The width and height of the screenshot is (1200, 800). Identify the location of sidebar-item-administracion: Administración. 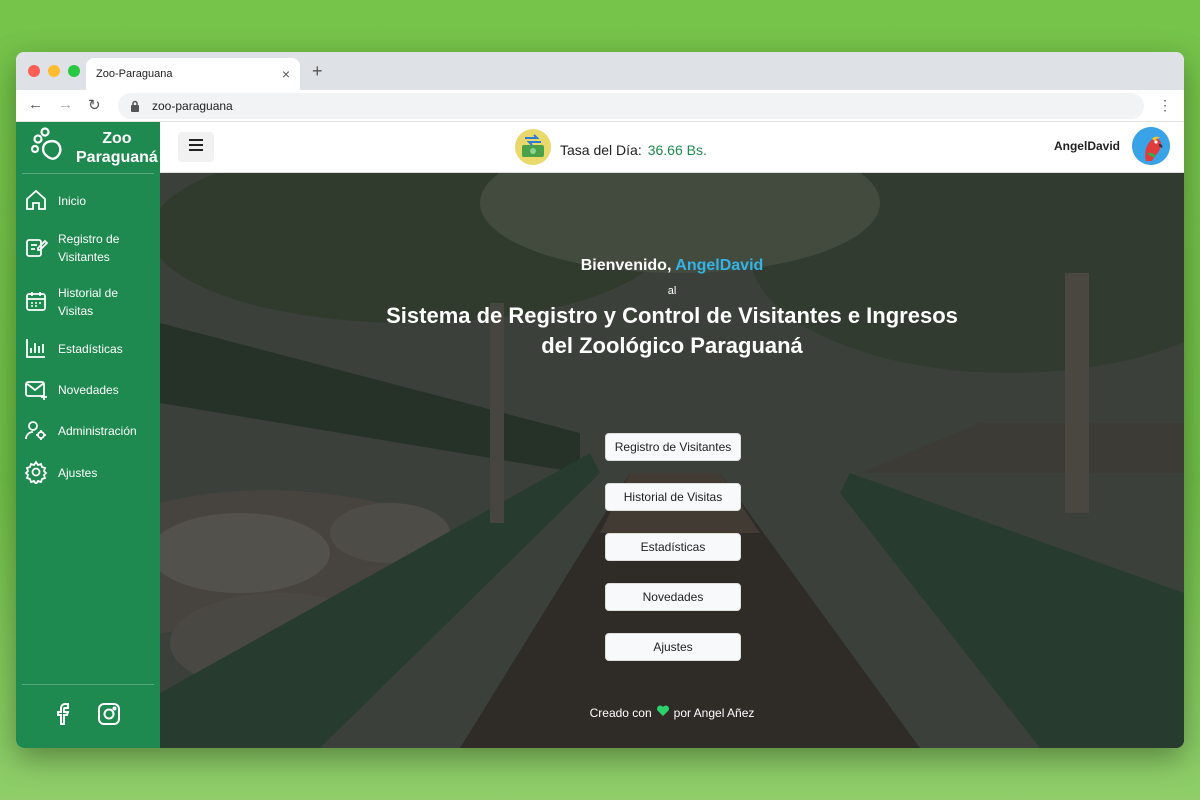
(88, 431).